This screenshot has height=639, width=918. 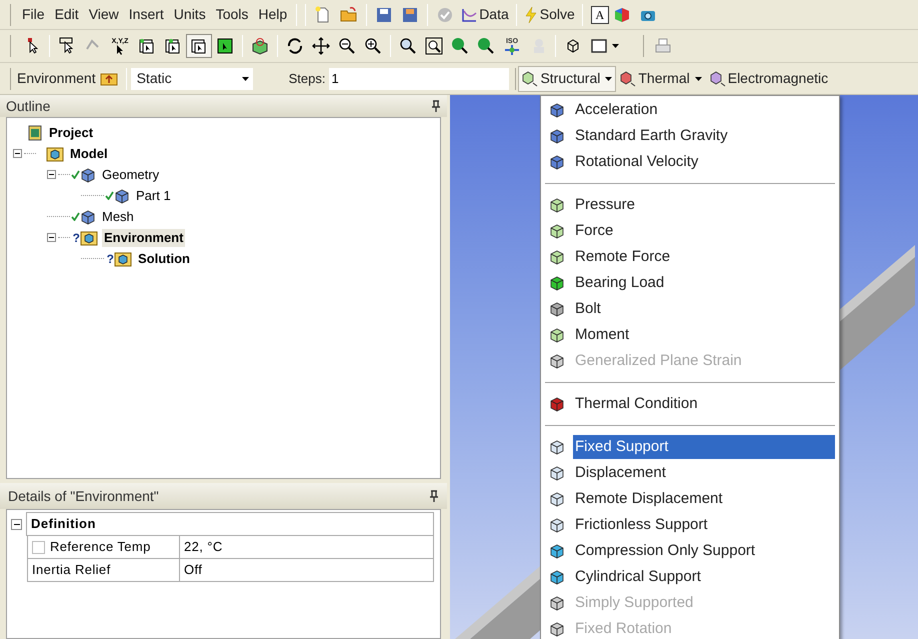 What do you see at coordinates (704, 162) in the screenshot?
I see `menu-item: Rotational Velocity` at bounding box center [704, 162].